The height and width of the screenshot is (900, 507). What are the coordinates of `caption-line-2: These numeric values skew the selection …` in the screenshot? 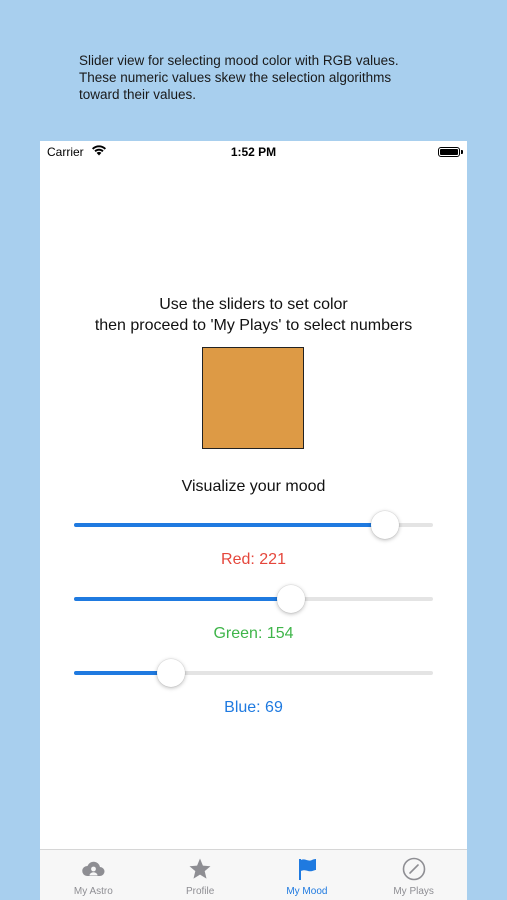 It's located at (235, 77).